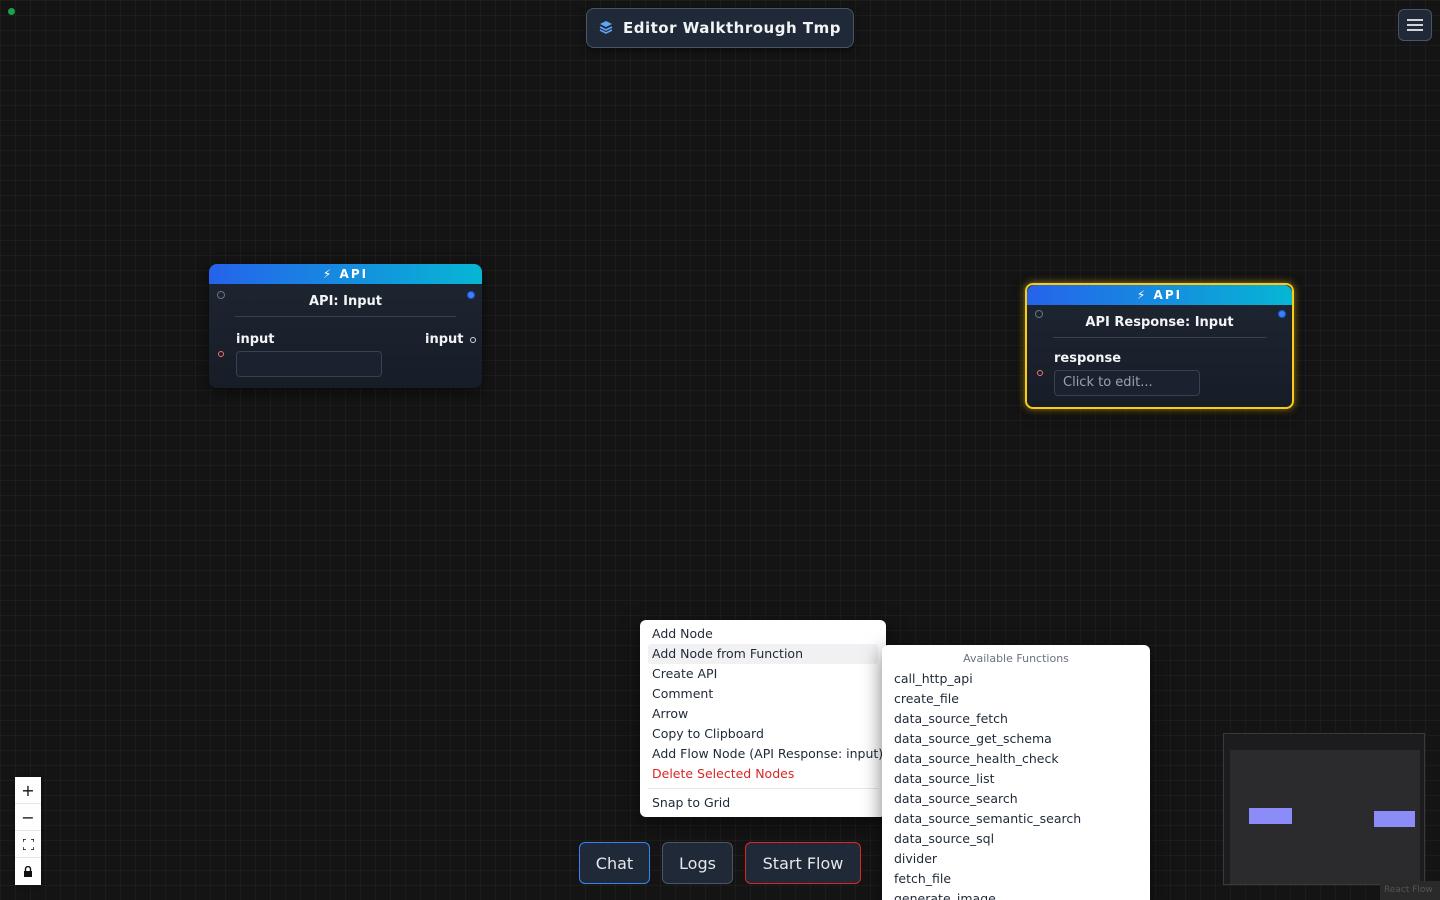 This screenshot has height=900, width=1440. Describe the element at coordinates (255, 339) in the screenshot. I see `field-label: input` at that location.